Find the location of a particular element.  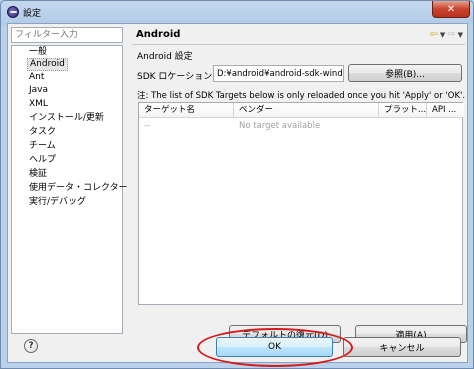

close-button: ✕ is located at coordinates (451, 9).